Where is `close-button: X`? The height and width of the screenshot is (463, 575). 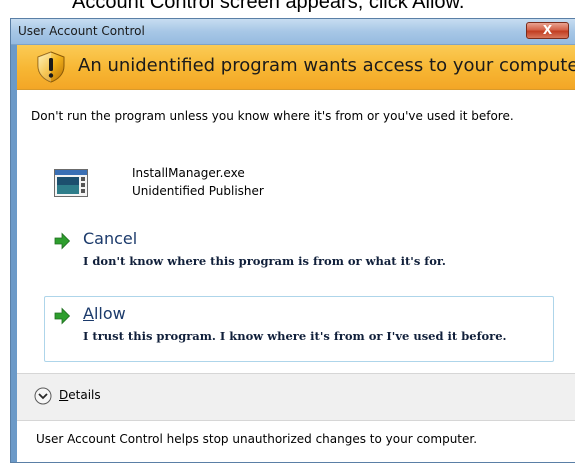 close-button: X is located at coordinates (547, 30).